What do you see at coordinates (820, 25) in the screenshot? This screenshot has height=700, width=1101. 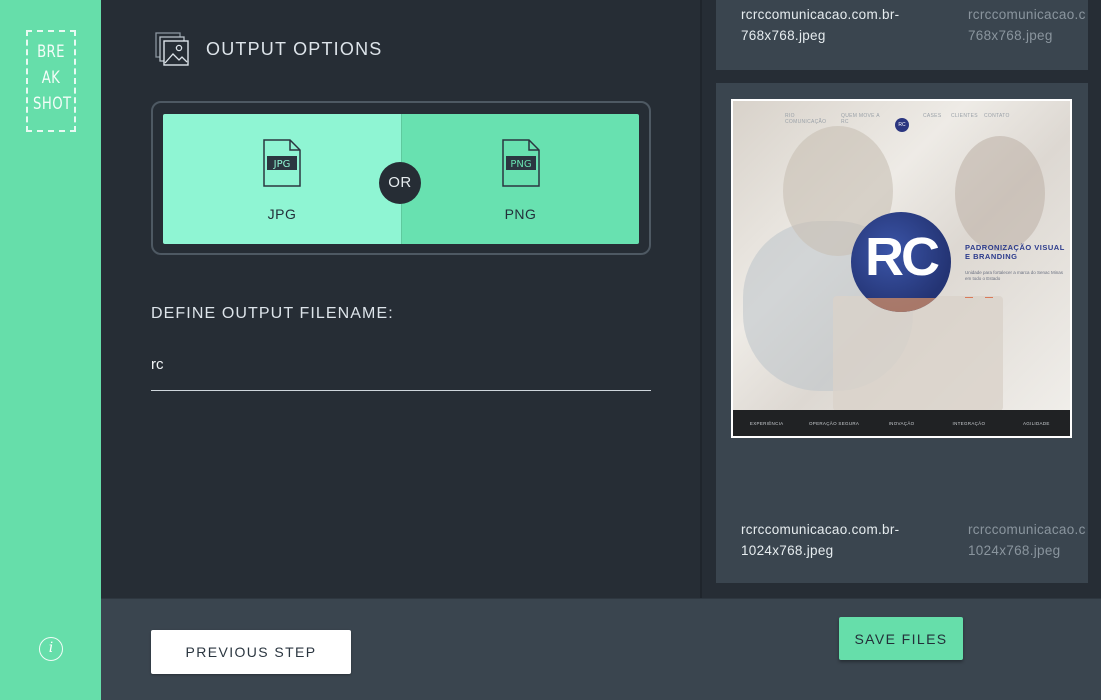 I see `preview-filename: rcrccomunicacao.com.br- 768x768.jpeg` at bounding box center [820, 25].